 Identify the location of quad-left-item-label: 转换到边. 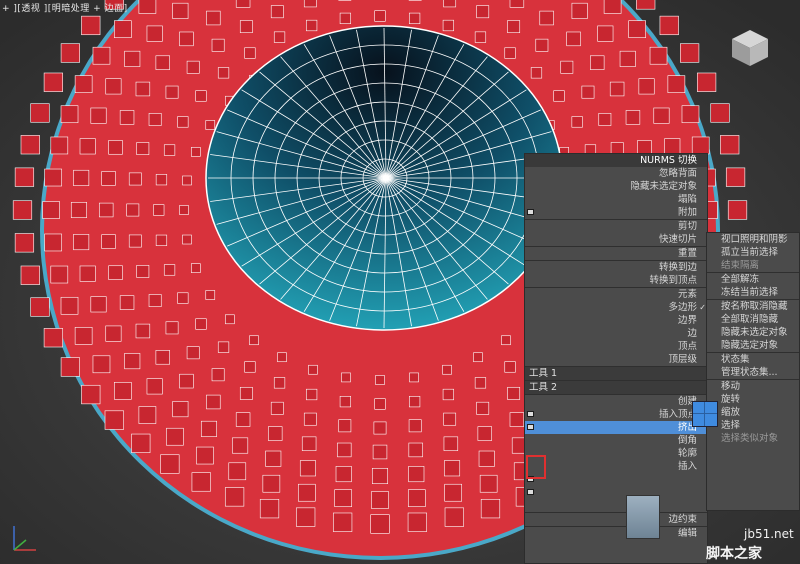
(677, 267).